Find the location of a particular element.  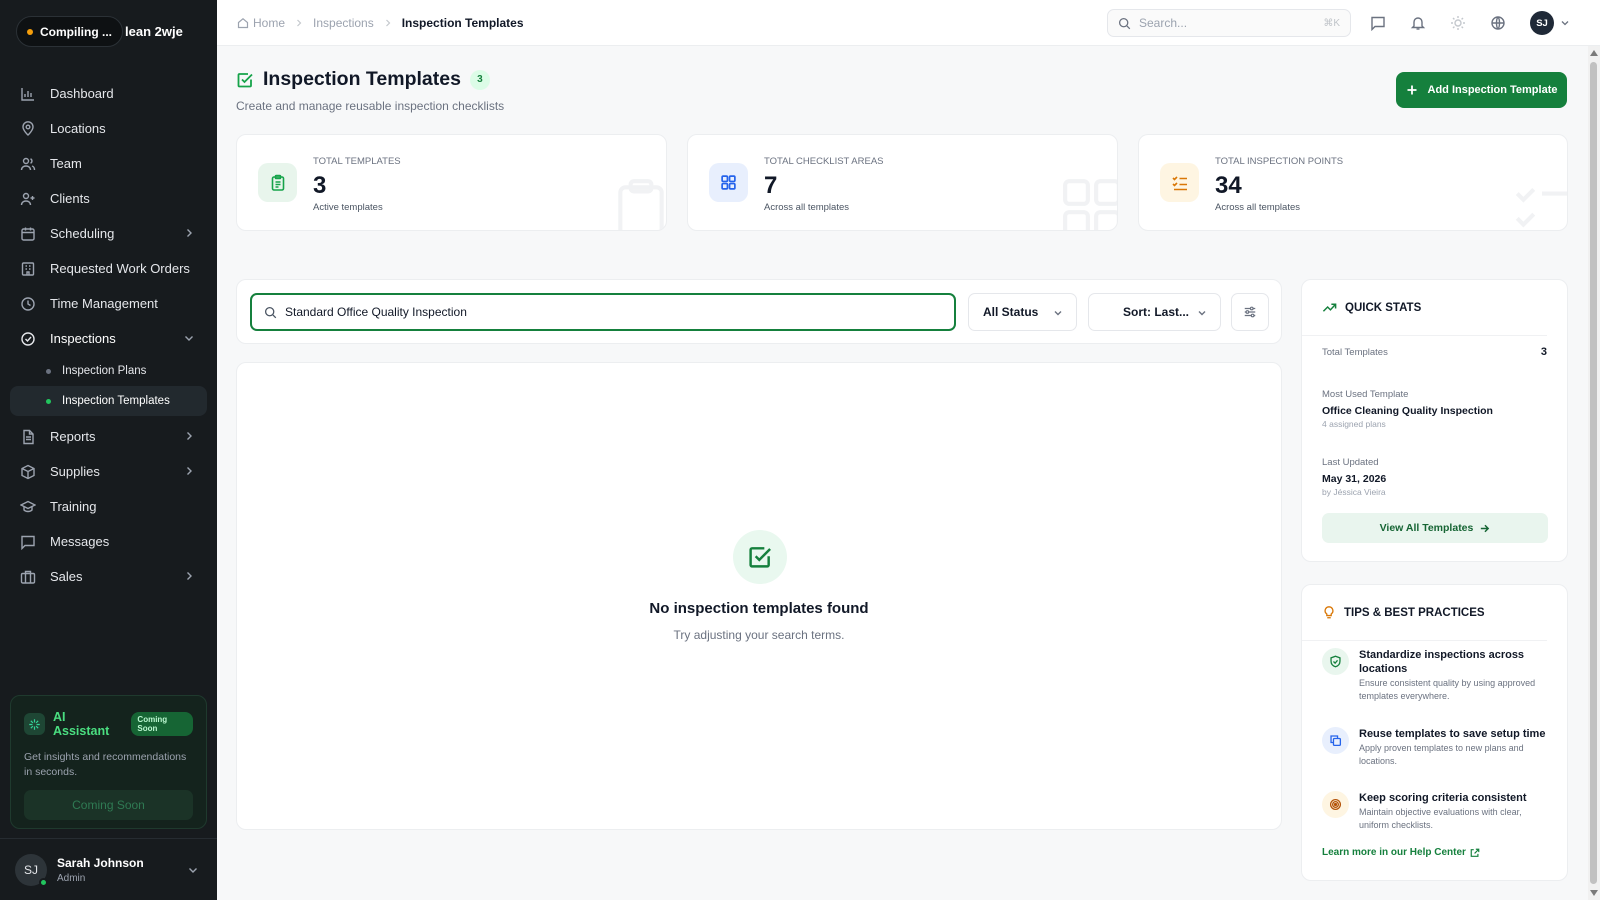

sparkles-icon is located at coordinates (34, 724).